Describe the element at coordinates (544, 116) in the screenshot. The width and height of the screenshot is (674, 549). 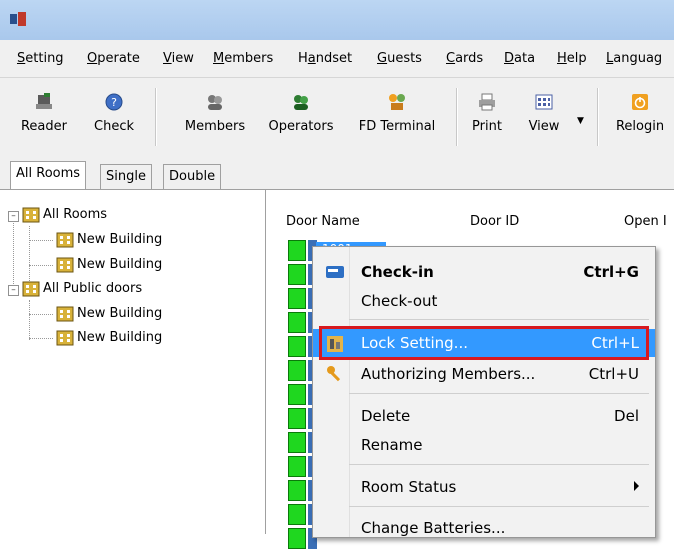
I see `view-button: View` at that location.